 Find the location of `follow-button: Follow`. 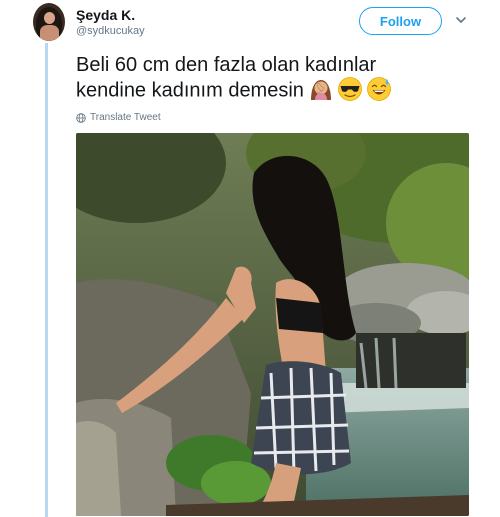

follow-button: Follow is located at coordinates (400, 21).